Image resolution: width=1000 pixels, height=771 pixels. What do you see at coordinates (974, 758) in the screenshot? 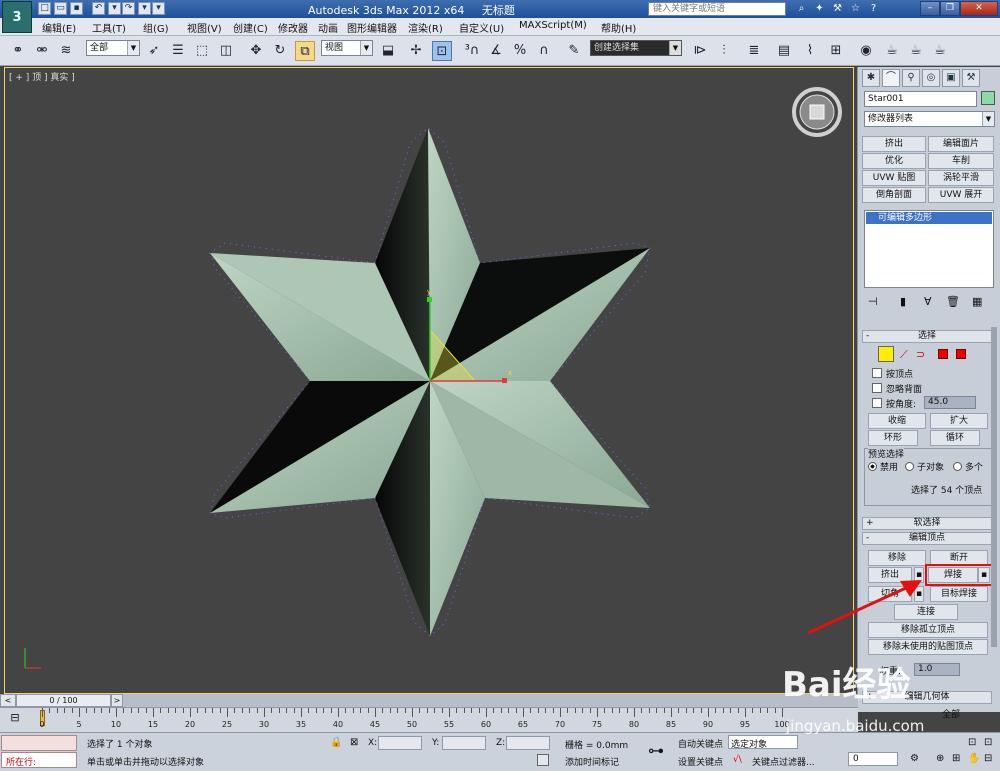
I see `pan-icon: ✋` at bounding box center [974, 758].